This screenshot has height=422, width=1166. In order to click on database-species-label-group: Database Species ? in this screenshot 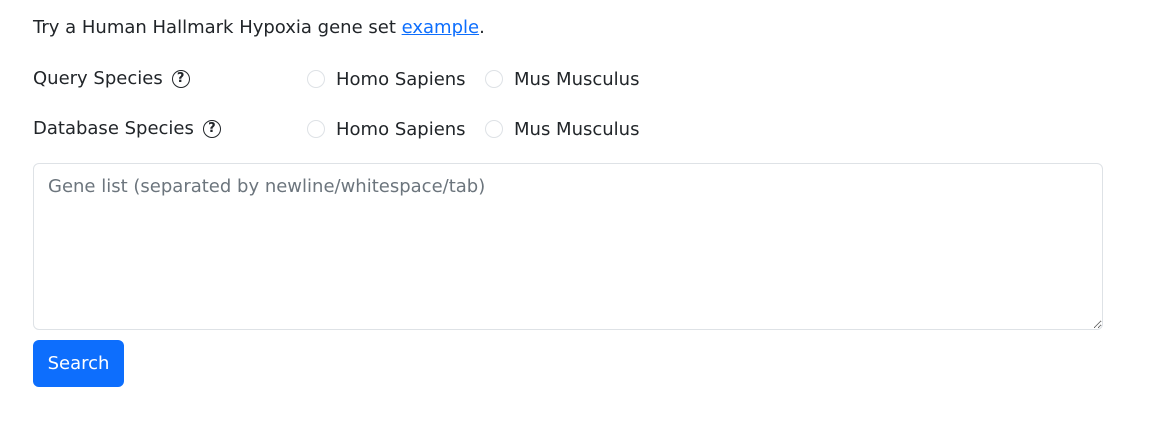, I will do `click(127, 129)`.